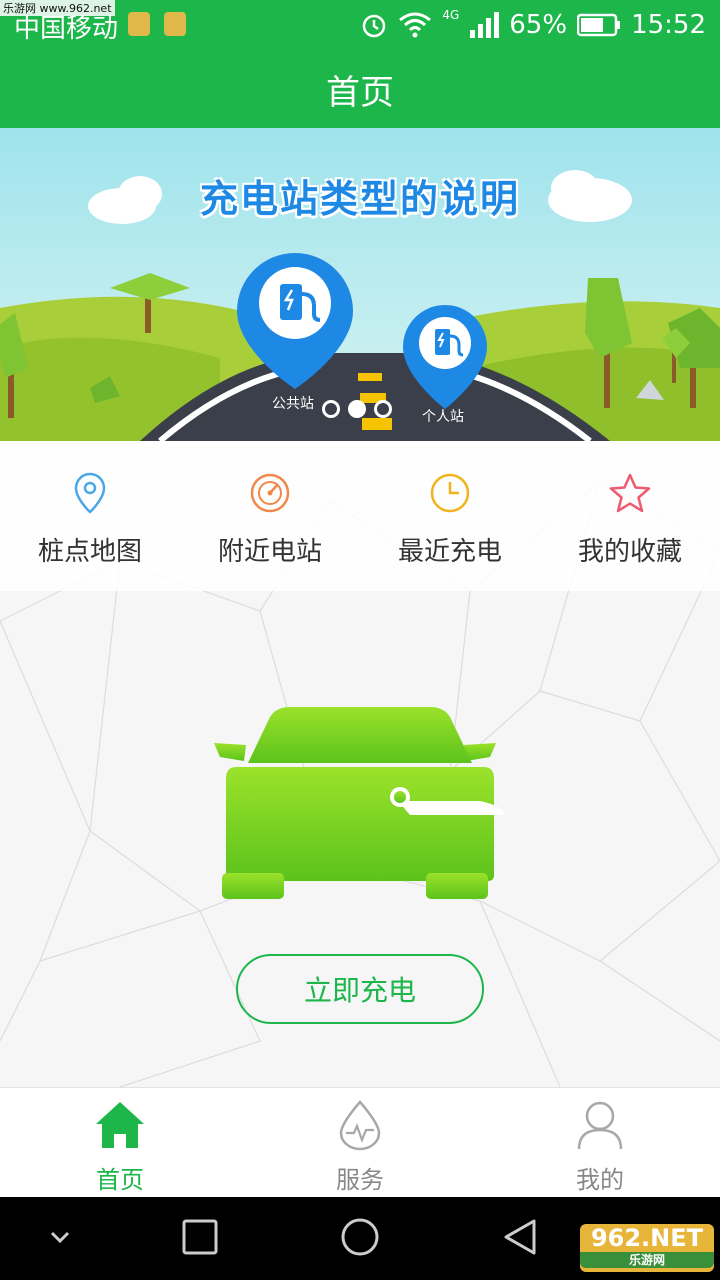 This screenshot has width=720, height=1280. What do you see at coordinates (647, 1238) in the screenshot?
I see `watermark-text: 962.NET` at bounding box center [647, 1238].